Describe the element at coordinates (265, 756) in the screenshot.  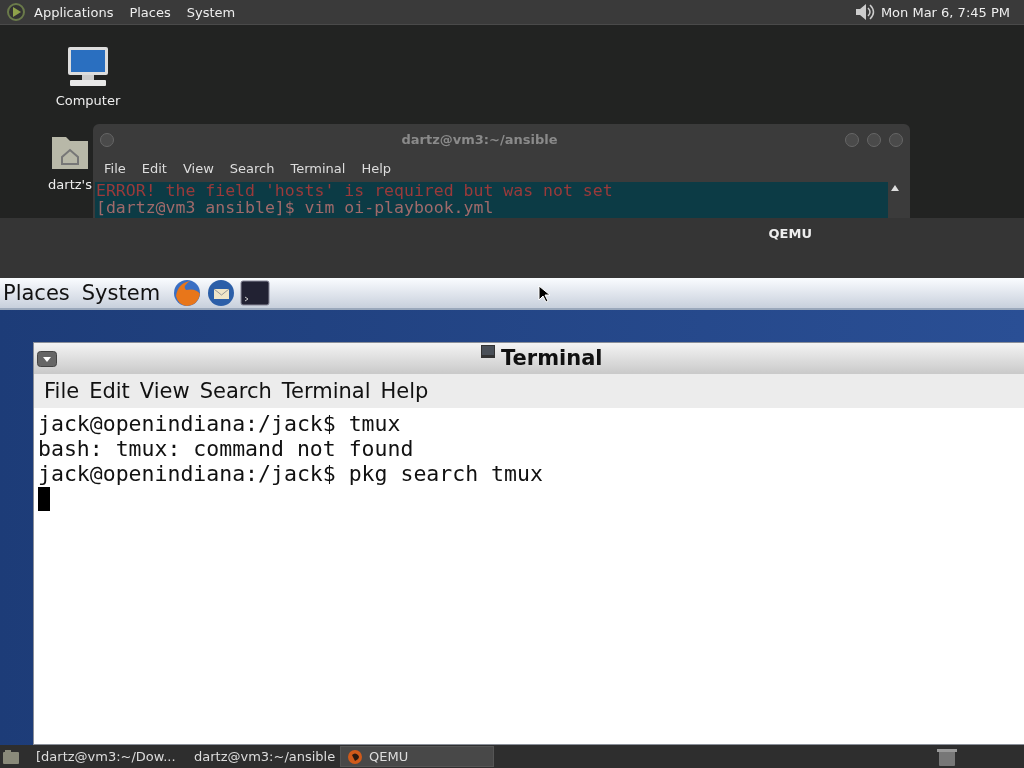
I see `taskbar-label: dartz@vm3:~/ansible` at that location.